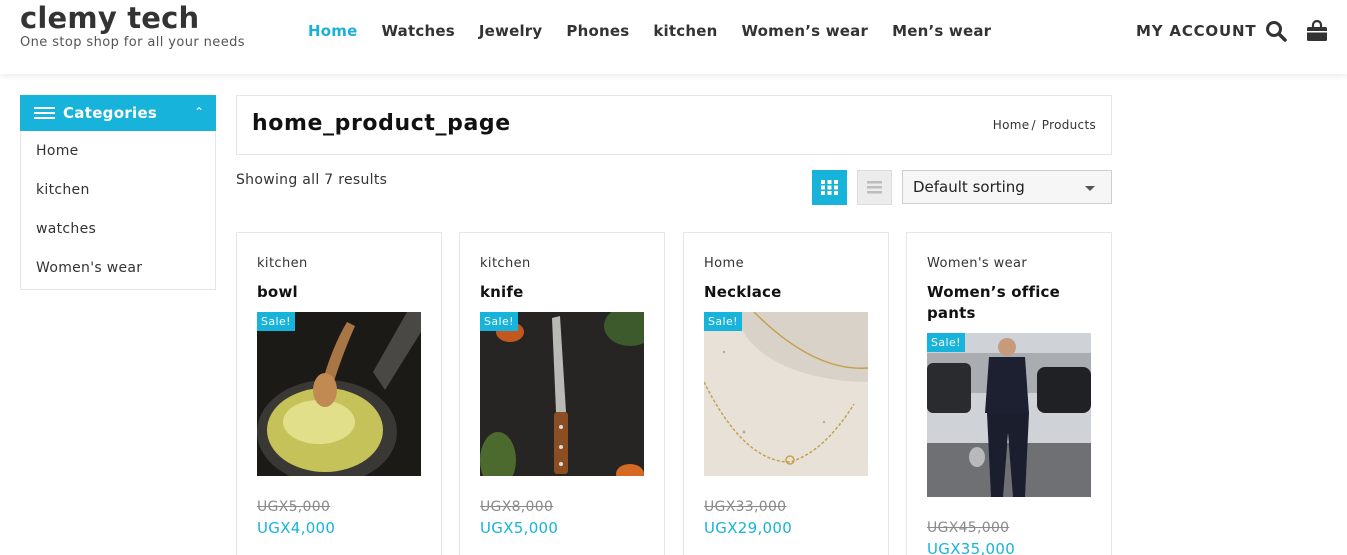  I want to click on chevron-up-icon: ⌃, so click(198, 112).